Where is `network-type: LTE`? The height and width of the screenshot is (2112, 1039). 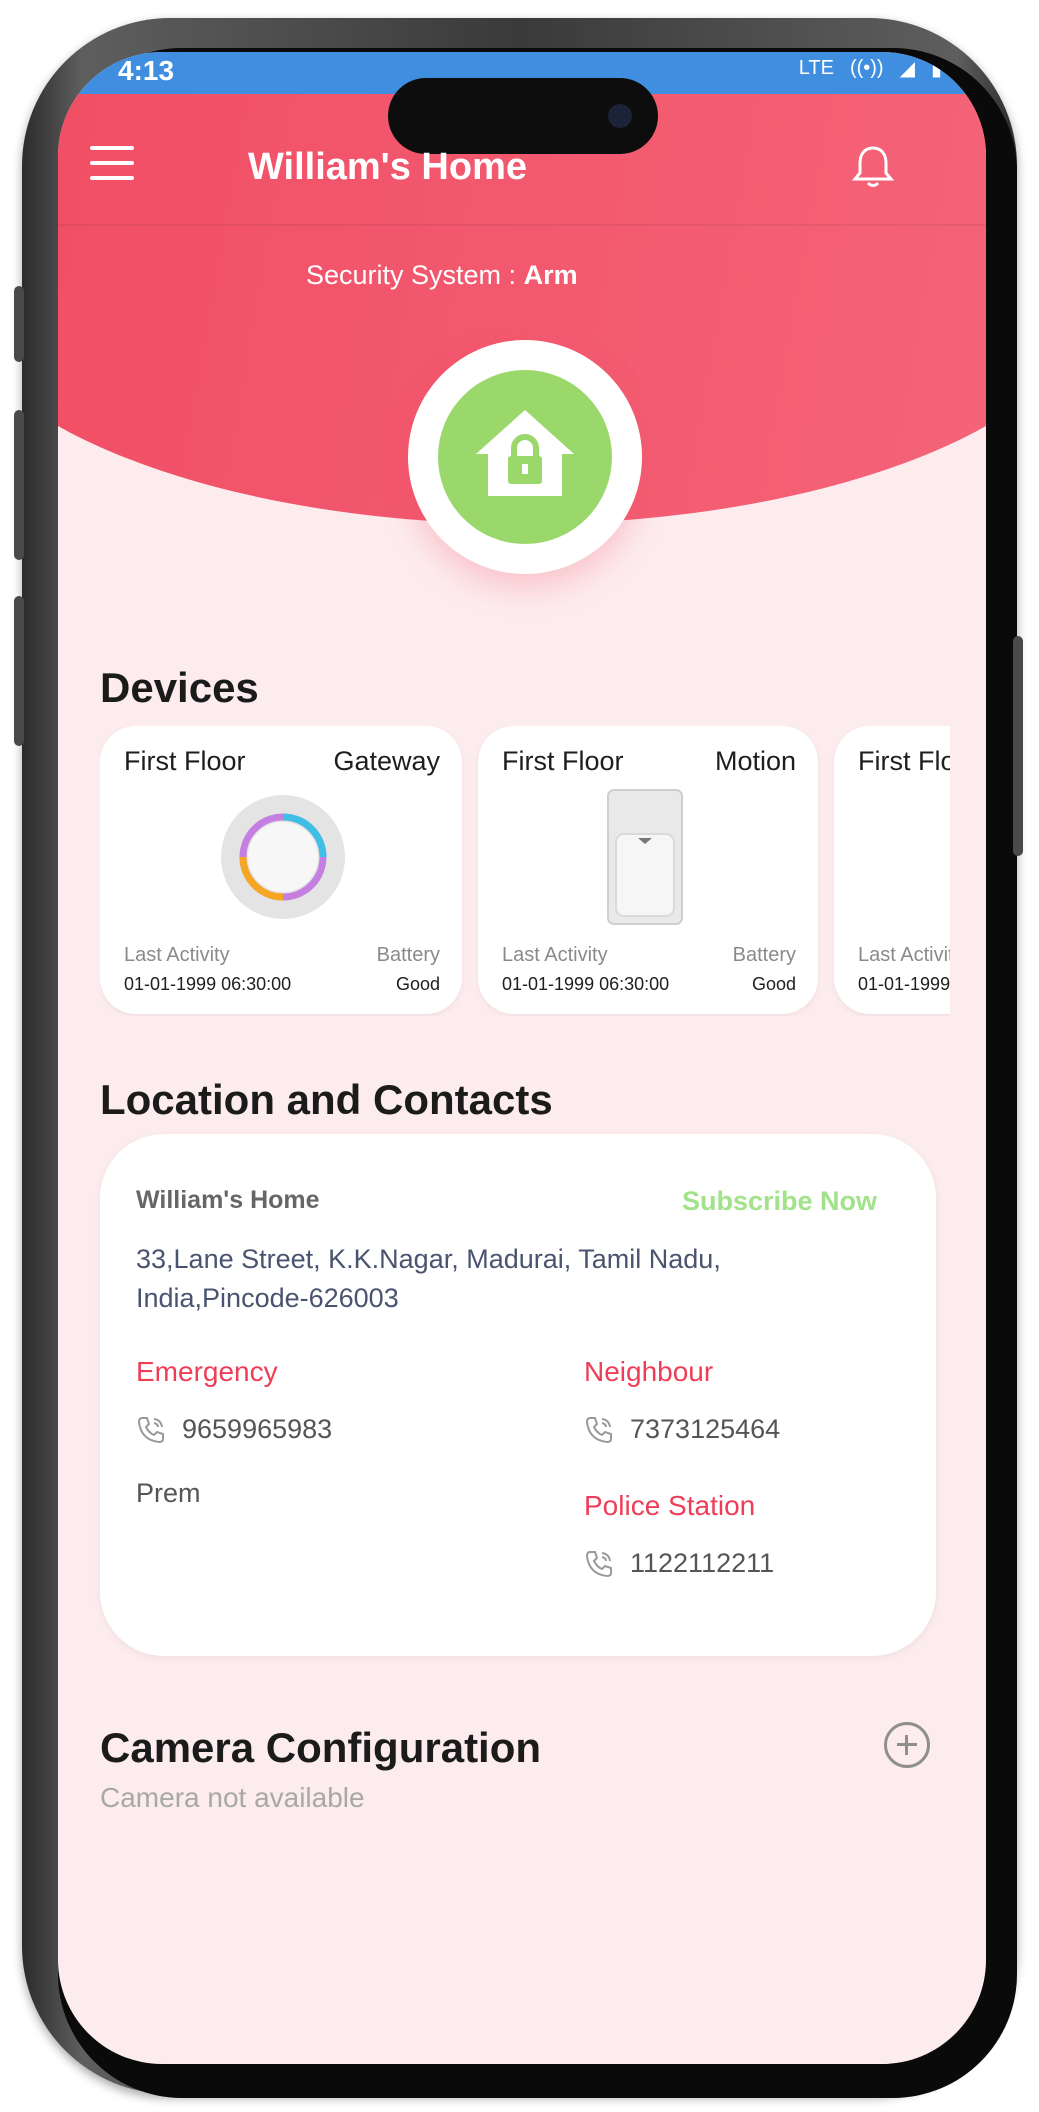
network-type: LTE is located at coordinates (816, 68).